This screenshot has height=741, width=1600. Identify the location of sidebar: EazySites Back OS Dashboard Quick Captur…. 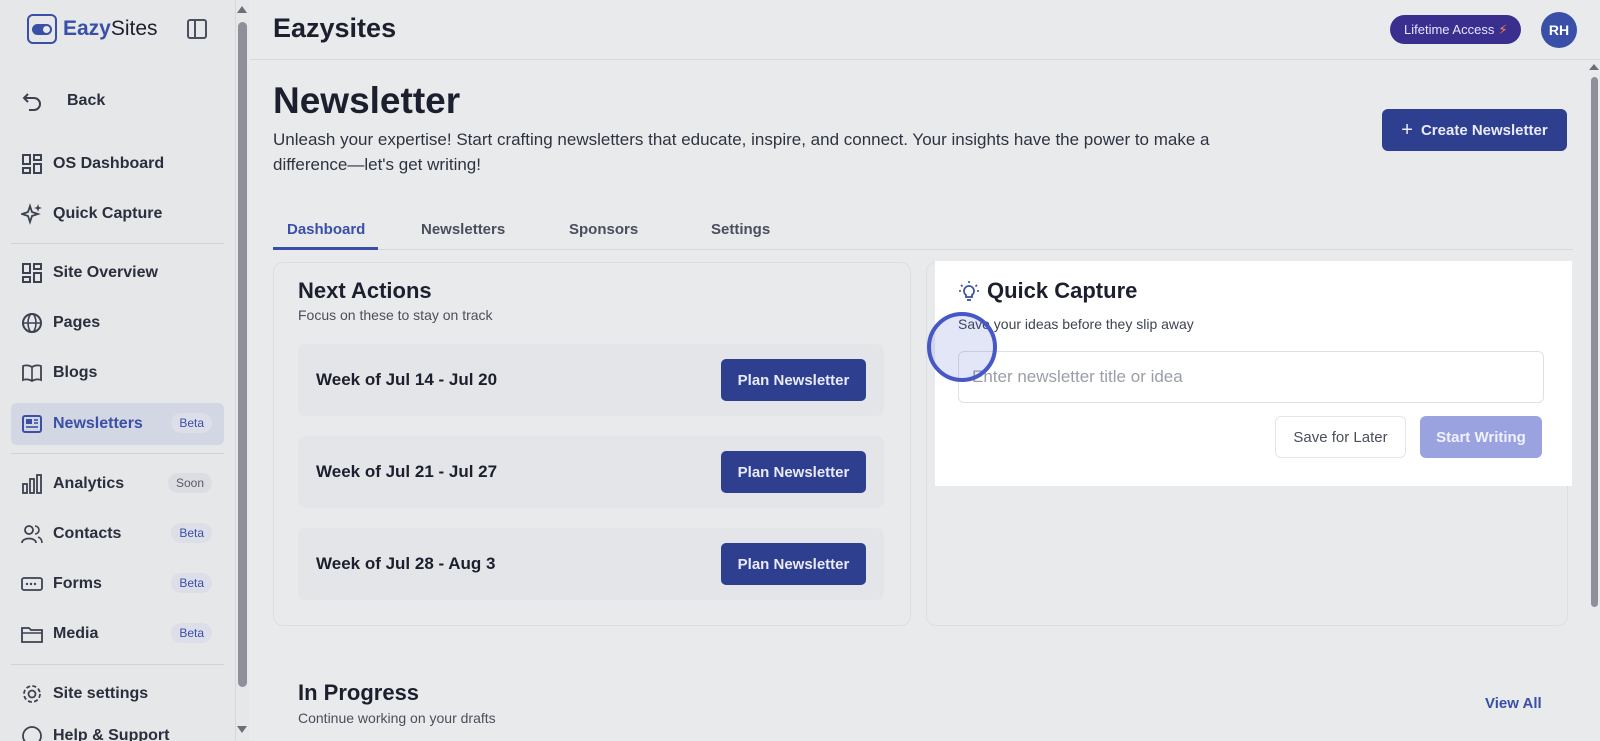
(118, 370).